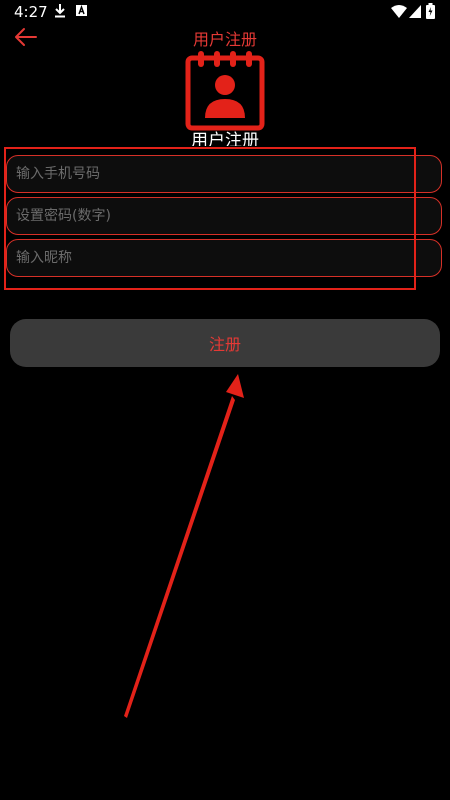 This screenshot has height=800, width=450. What do you see at coordinates (415, 11) in the screenshot?
I see `signal-icon` at bounding box center [415, 11].